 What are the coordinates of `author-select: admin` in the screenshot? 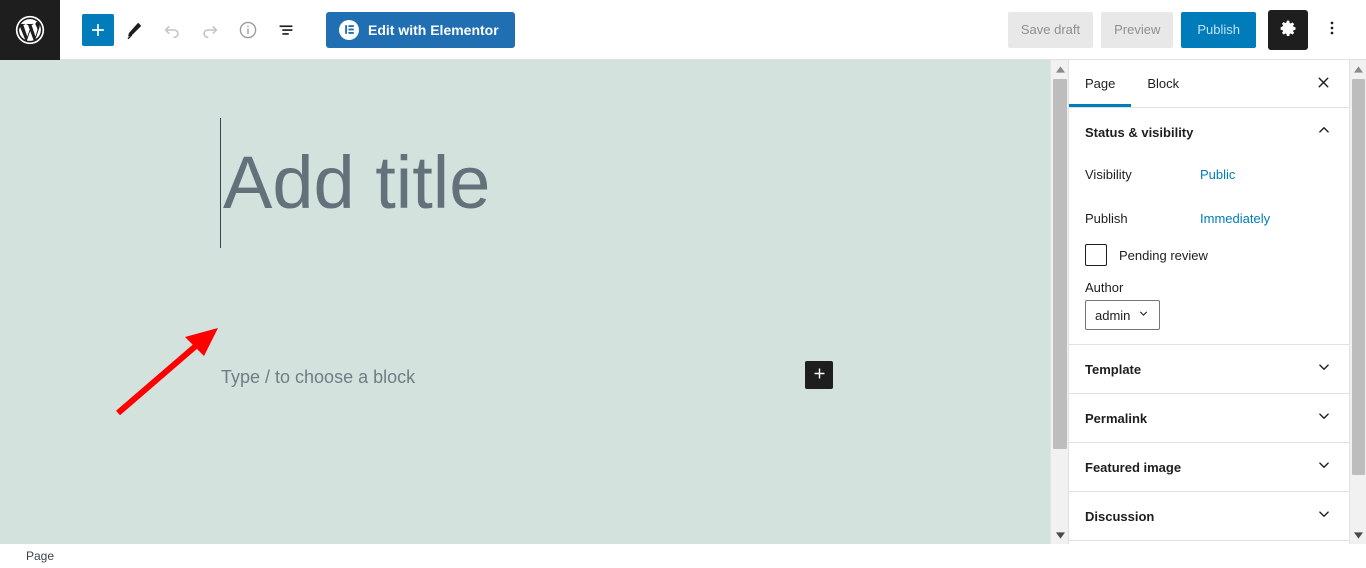 It's located at (1123, 315).